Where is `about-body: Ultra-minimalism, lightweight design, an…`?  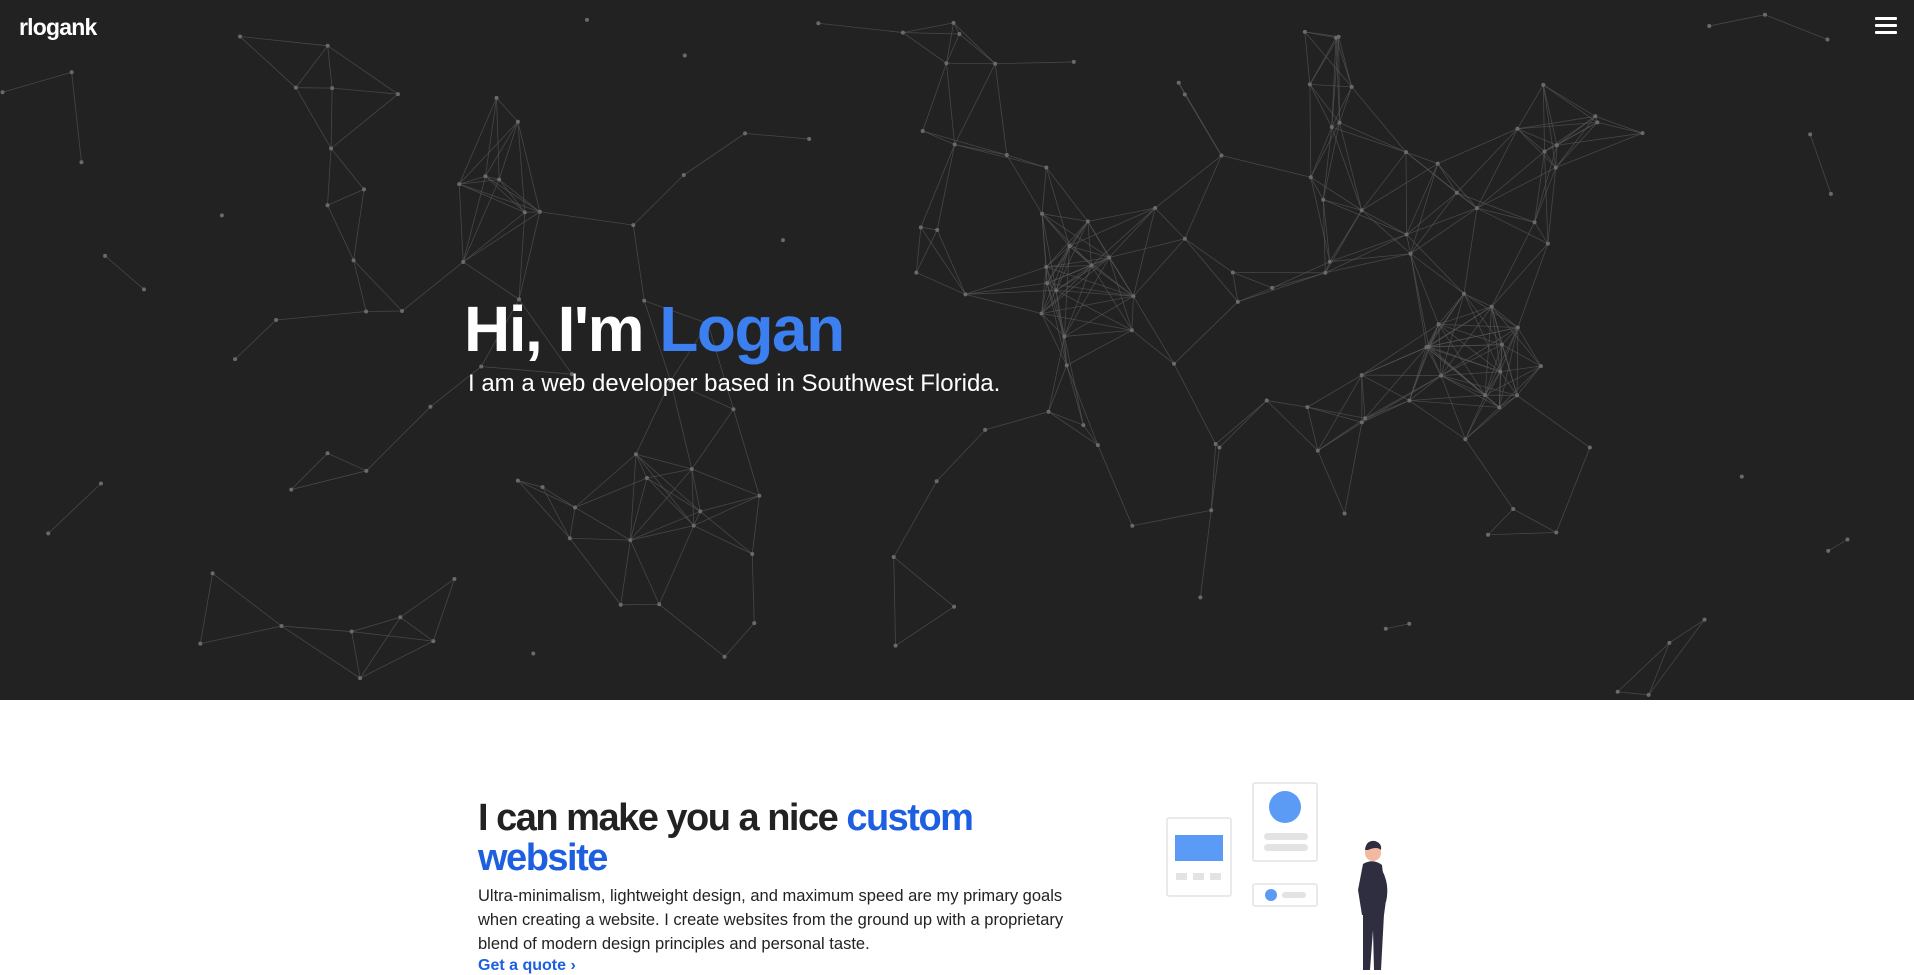 about-body: Ultra-minimalism, lightweight design, an… is located at coordinates (788, 920).